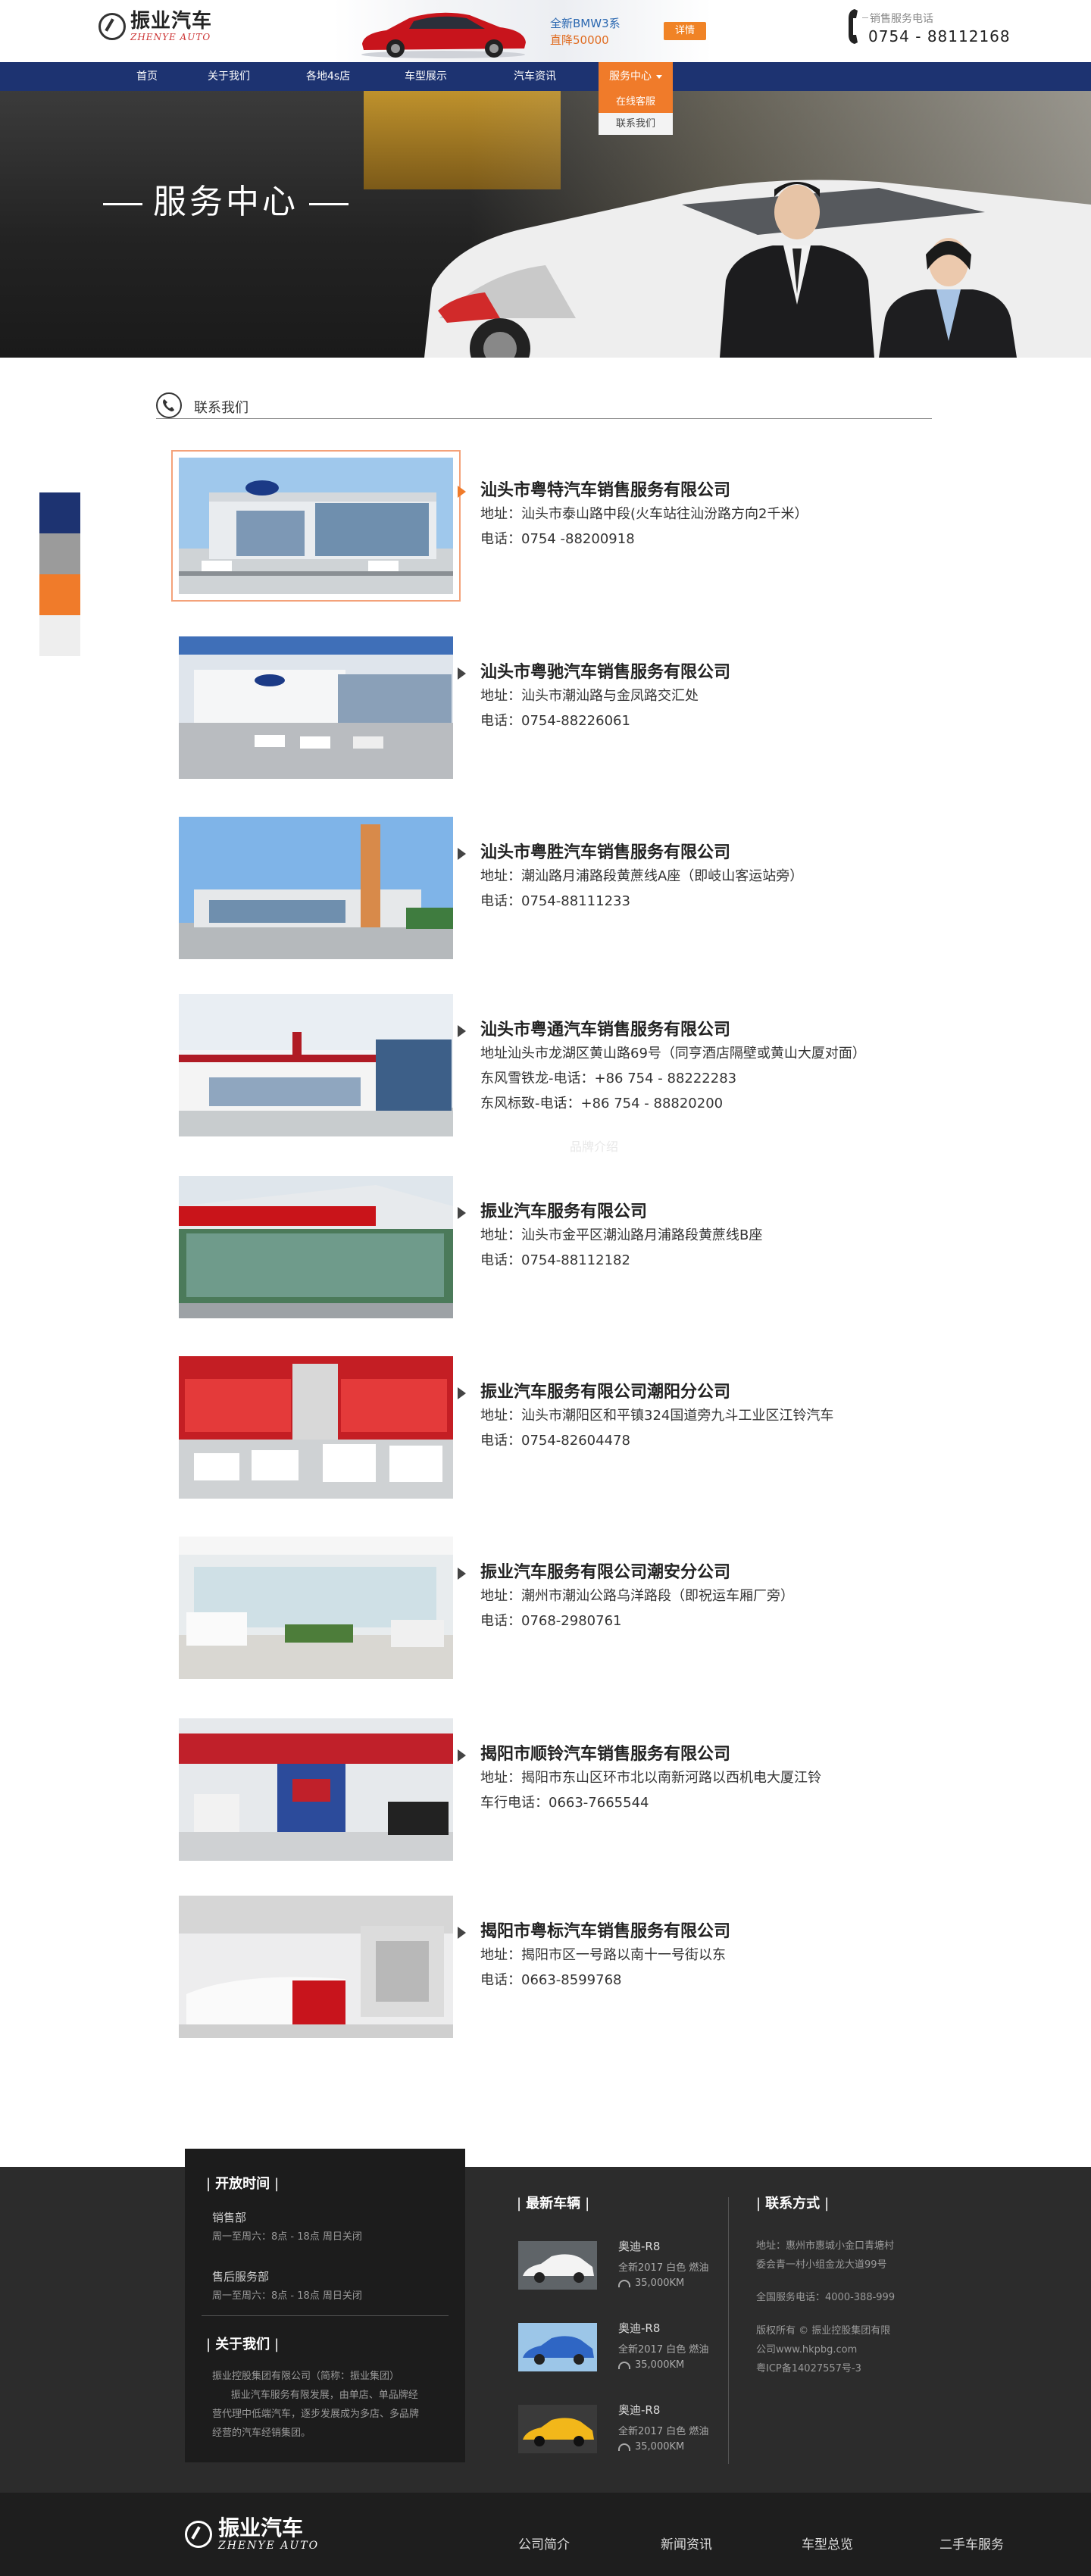  Describe the element at coordinates (704, 1212) in the screenshot. I see `dealer-name: 振业汽车服务有限公司` at that location.